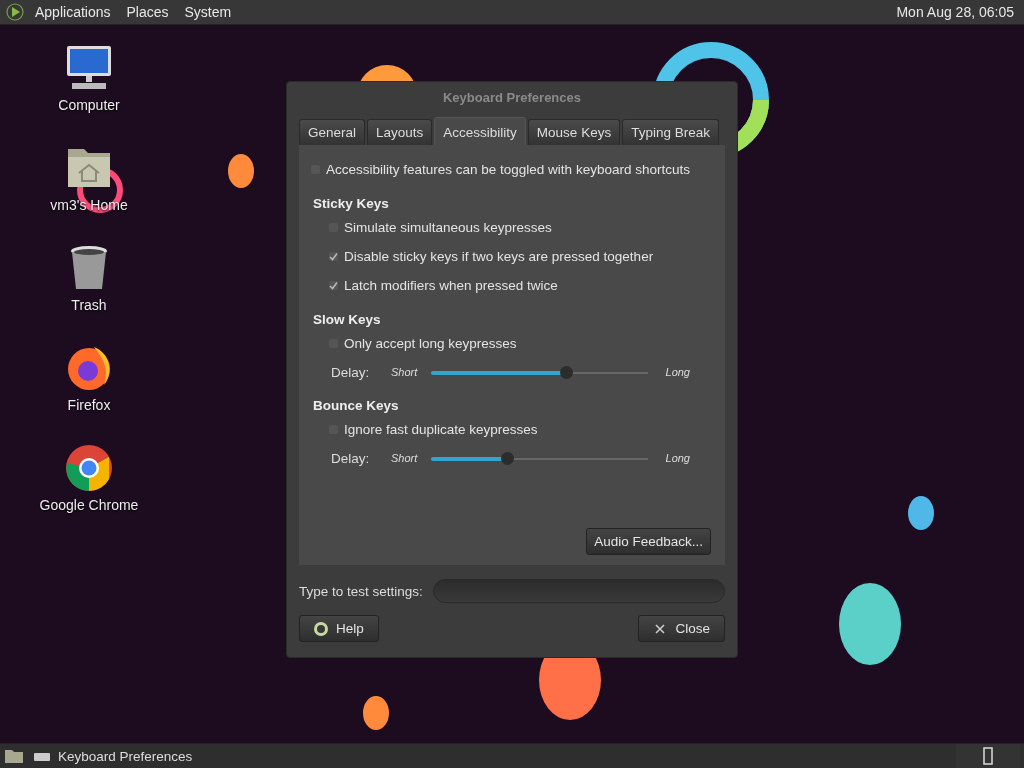  Describe the element at coordinates (448, 227) in the screenshot. I see `checkbox-label: Simulate simultaneous keypresses` at that location.